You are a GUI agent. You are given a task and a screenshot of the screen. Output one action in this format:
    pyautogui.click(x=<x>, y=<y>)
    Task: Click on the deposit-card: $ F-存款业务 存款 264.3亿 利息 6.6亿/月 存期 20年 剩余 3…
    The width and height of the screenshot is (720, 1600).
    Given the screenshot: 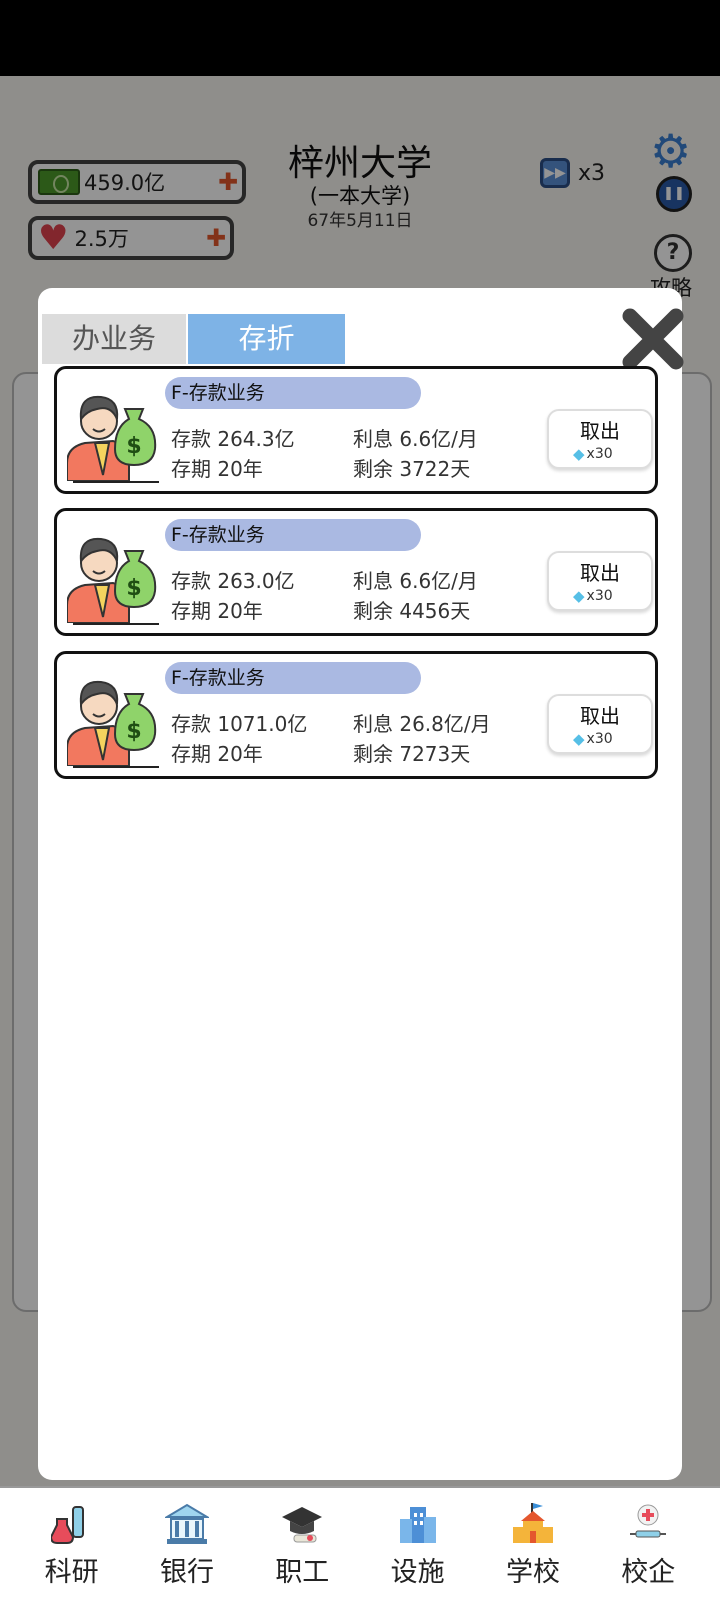 What is the action you would take?
    pyautogui.click(x=356, y=430)
    